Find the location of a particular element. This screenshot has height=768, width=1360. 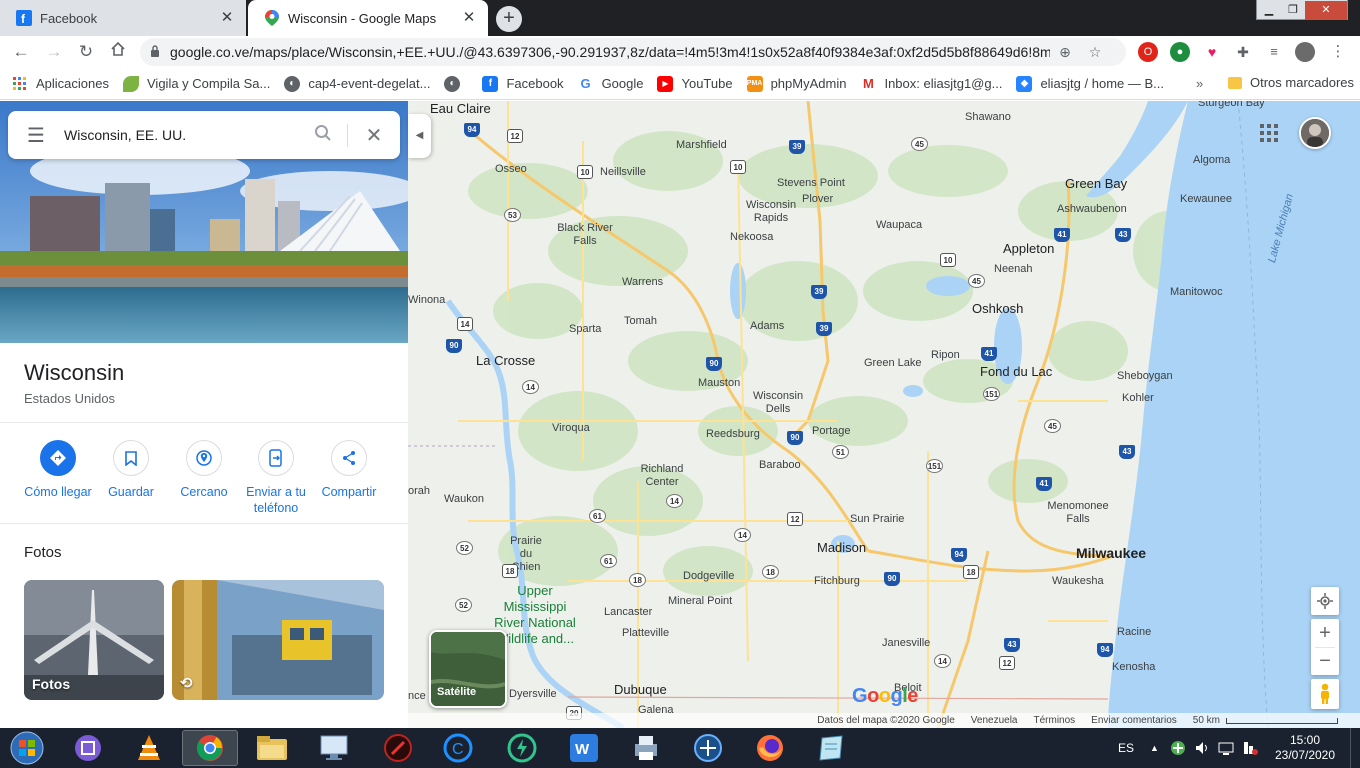

bookmark-facebook: f Facebook is located at coordinates (523, 83).